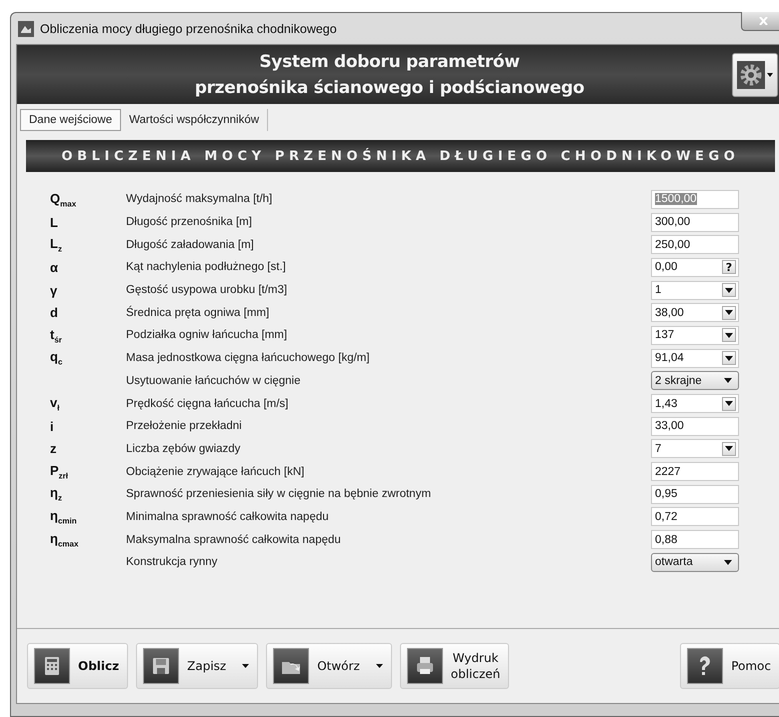 The width and height of the screenshot is (779, 717). I want to click on symbol-label: η$_{z}$, so click(56, 494).